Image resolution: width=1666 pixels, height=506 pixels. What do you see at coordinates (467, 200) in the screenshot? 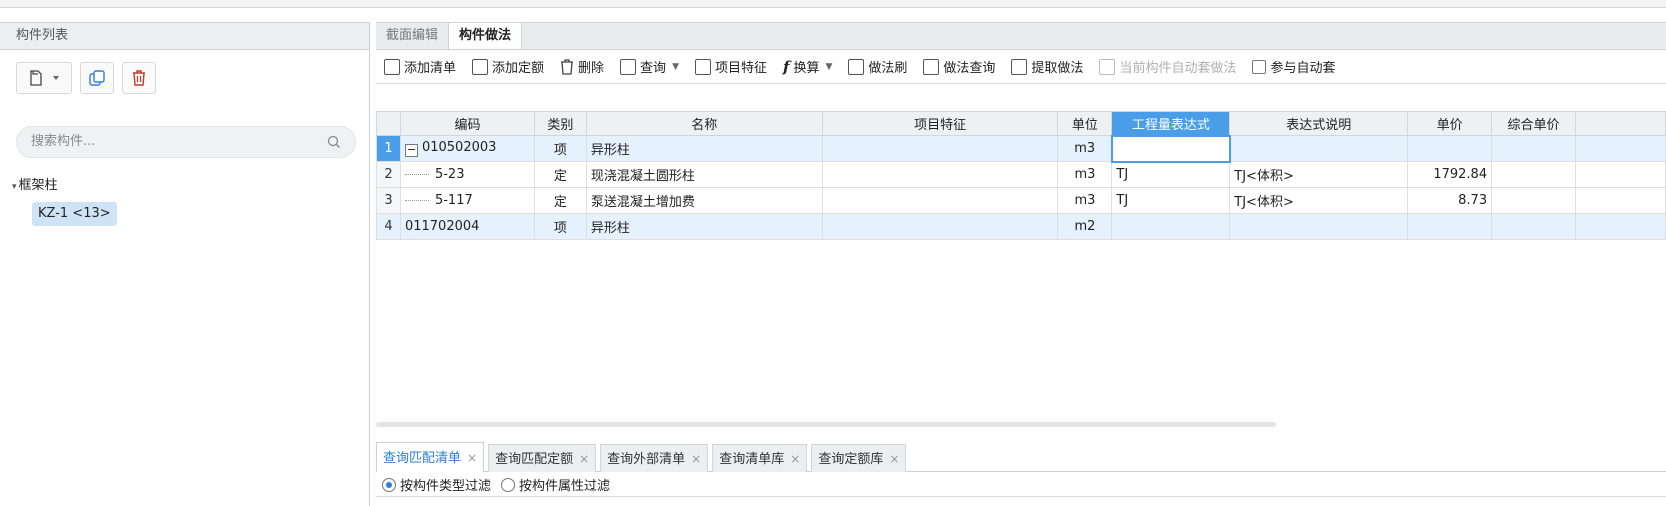
I see `cell-code: 5-117` at bounding box center [467, 200].